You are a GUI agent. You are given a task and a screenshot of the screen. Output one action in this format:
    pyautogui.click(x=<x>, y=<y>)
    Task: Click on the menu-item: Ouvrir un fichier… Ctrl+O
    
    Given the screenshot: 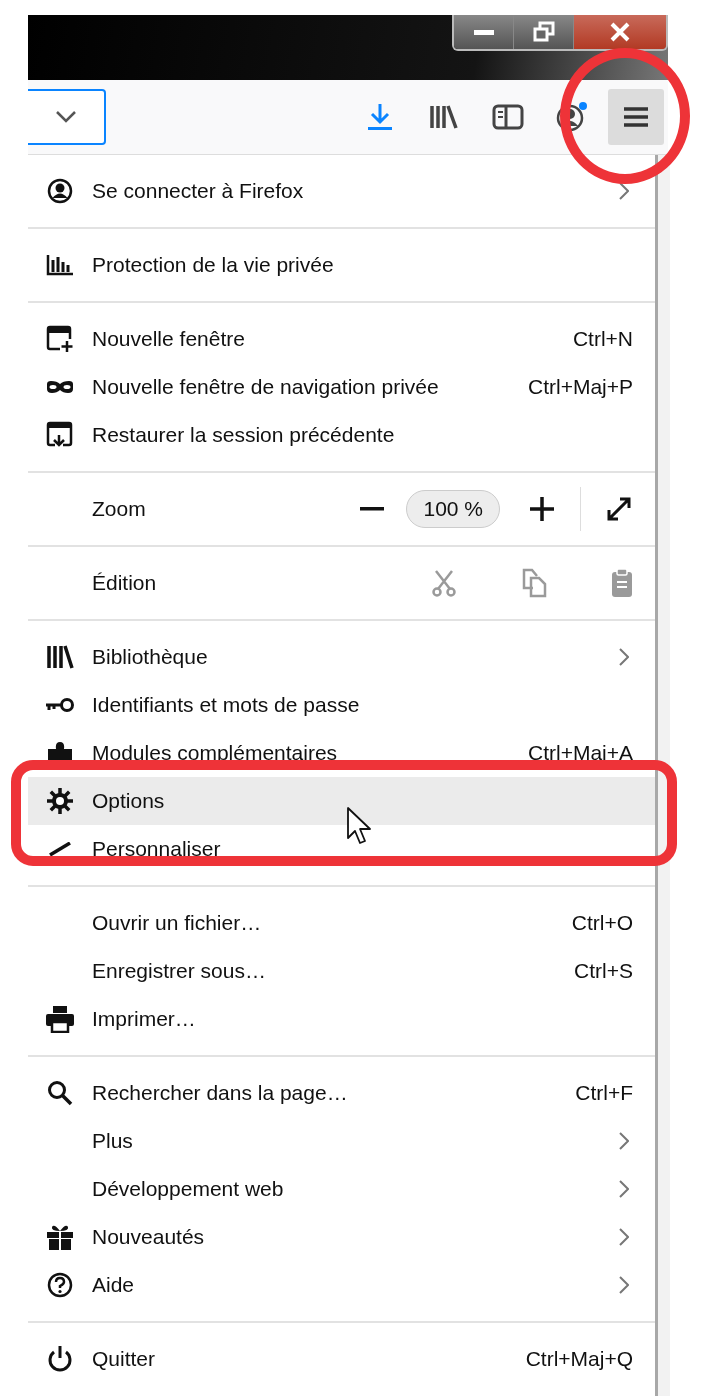 What is the action you would take?
    pyautogui.click(x=341, y=923)
    